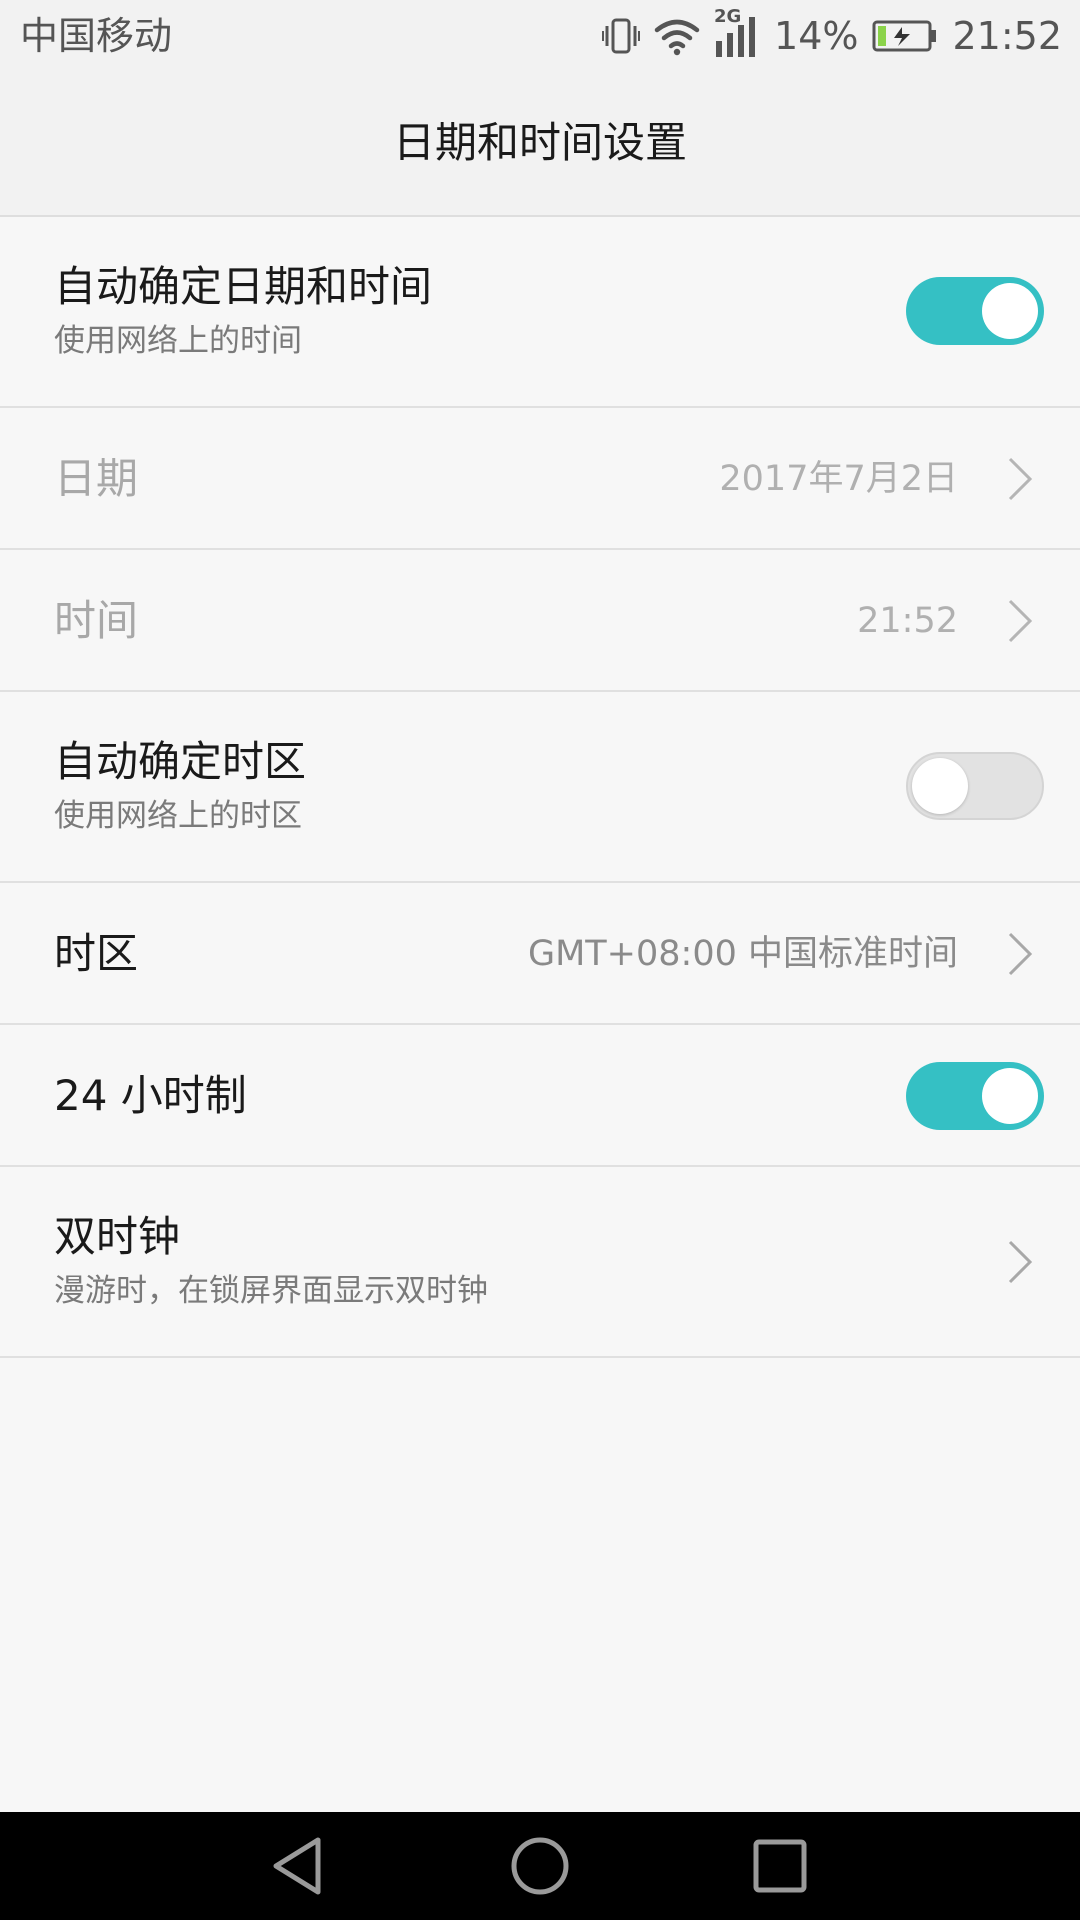  What do you see at coordinates (150, 1095) in the screenshot?
I see `hour24-title: 24 小时制` at bounding box center [150, 1095].